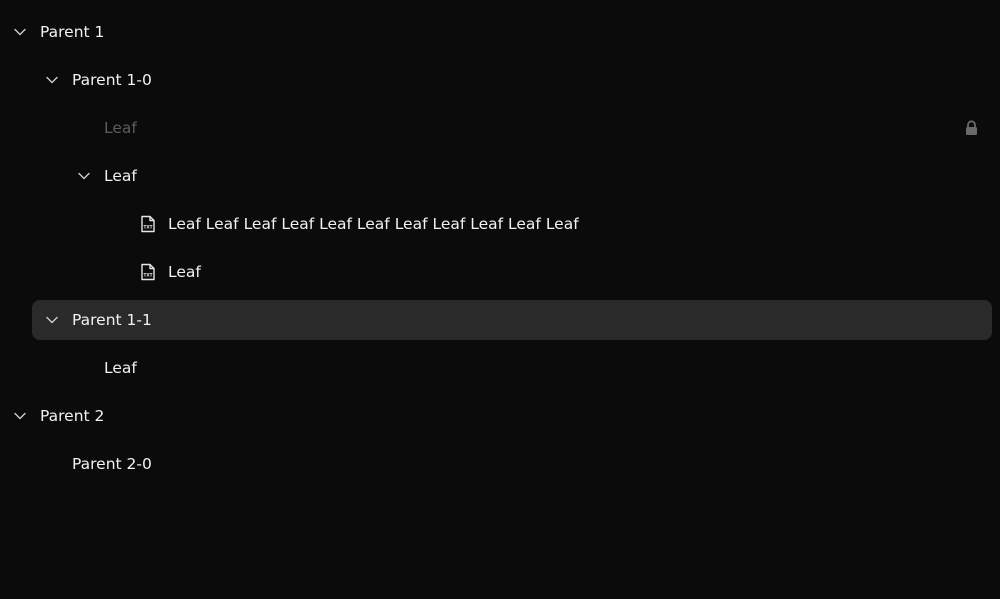  What do you see at coordinates (500, 128) in the screenshot?
I see `tree-node-leaf-disabled: Leaf` at bounding box center [500, 128].